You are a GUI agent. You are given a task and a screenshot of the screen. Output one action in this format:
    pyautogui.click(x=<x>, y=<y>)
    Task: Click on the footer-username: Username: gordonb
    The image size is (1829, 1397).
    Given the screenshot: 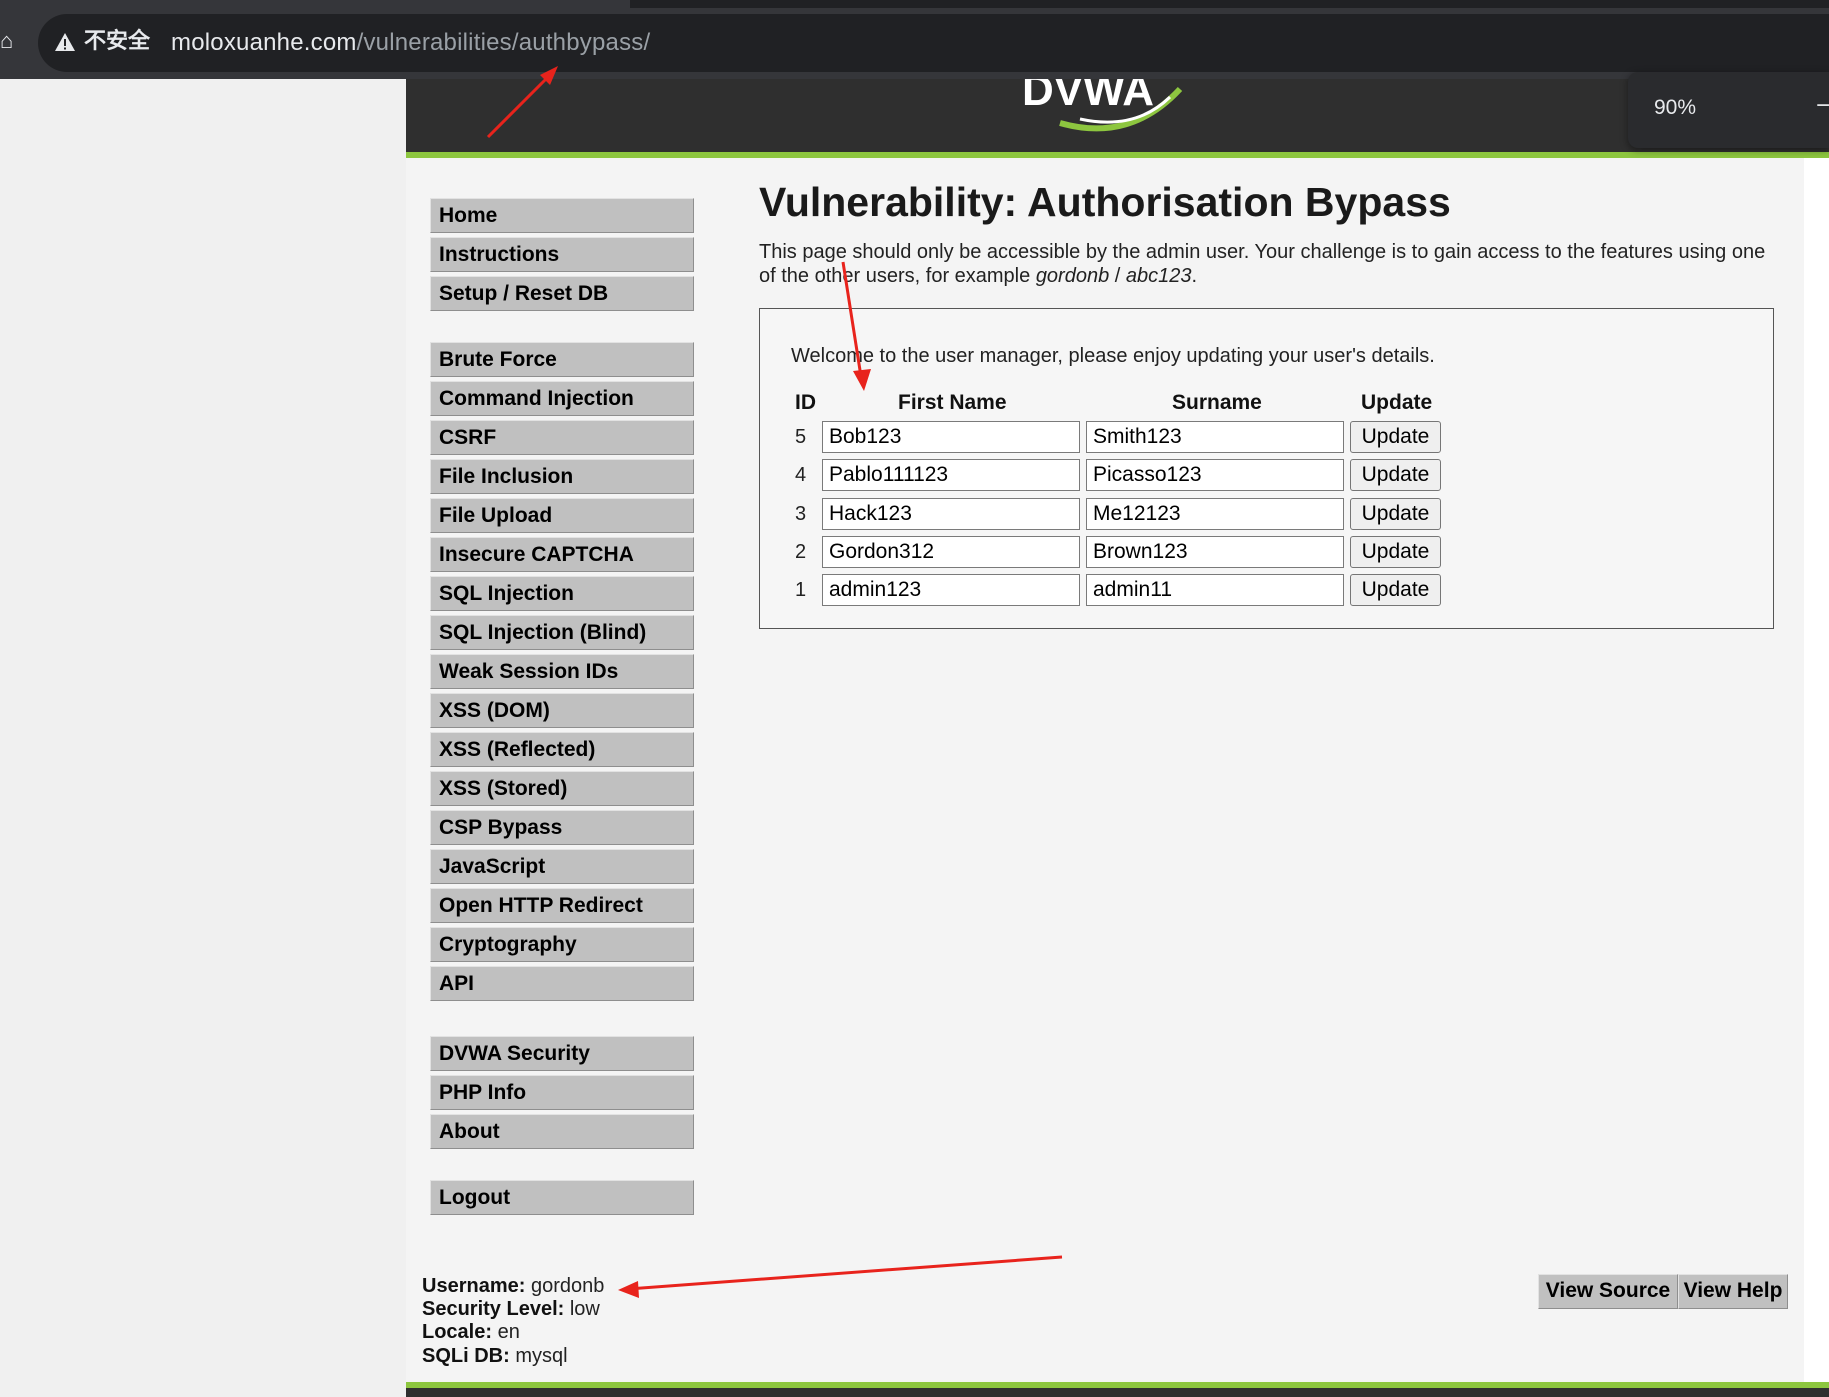 What is the action you would take?
    pyautogui.click(x=513, y=1286)
    